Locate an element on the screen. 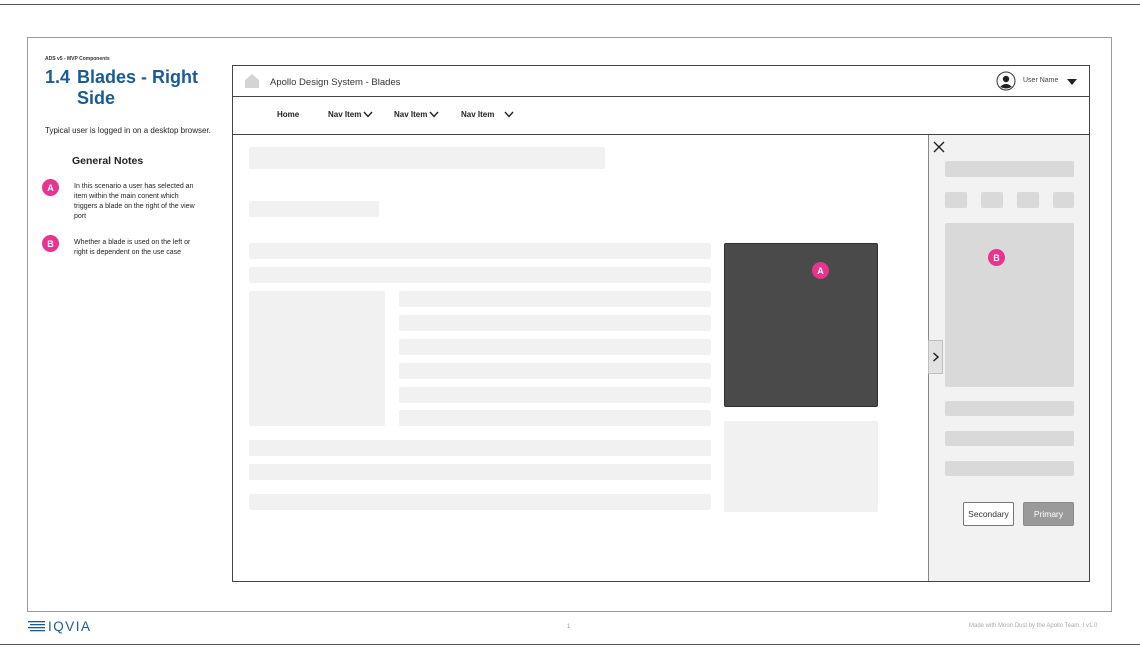  primary-button: Primary is located at coordinates (1048, 514).